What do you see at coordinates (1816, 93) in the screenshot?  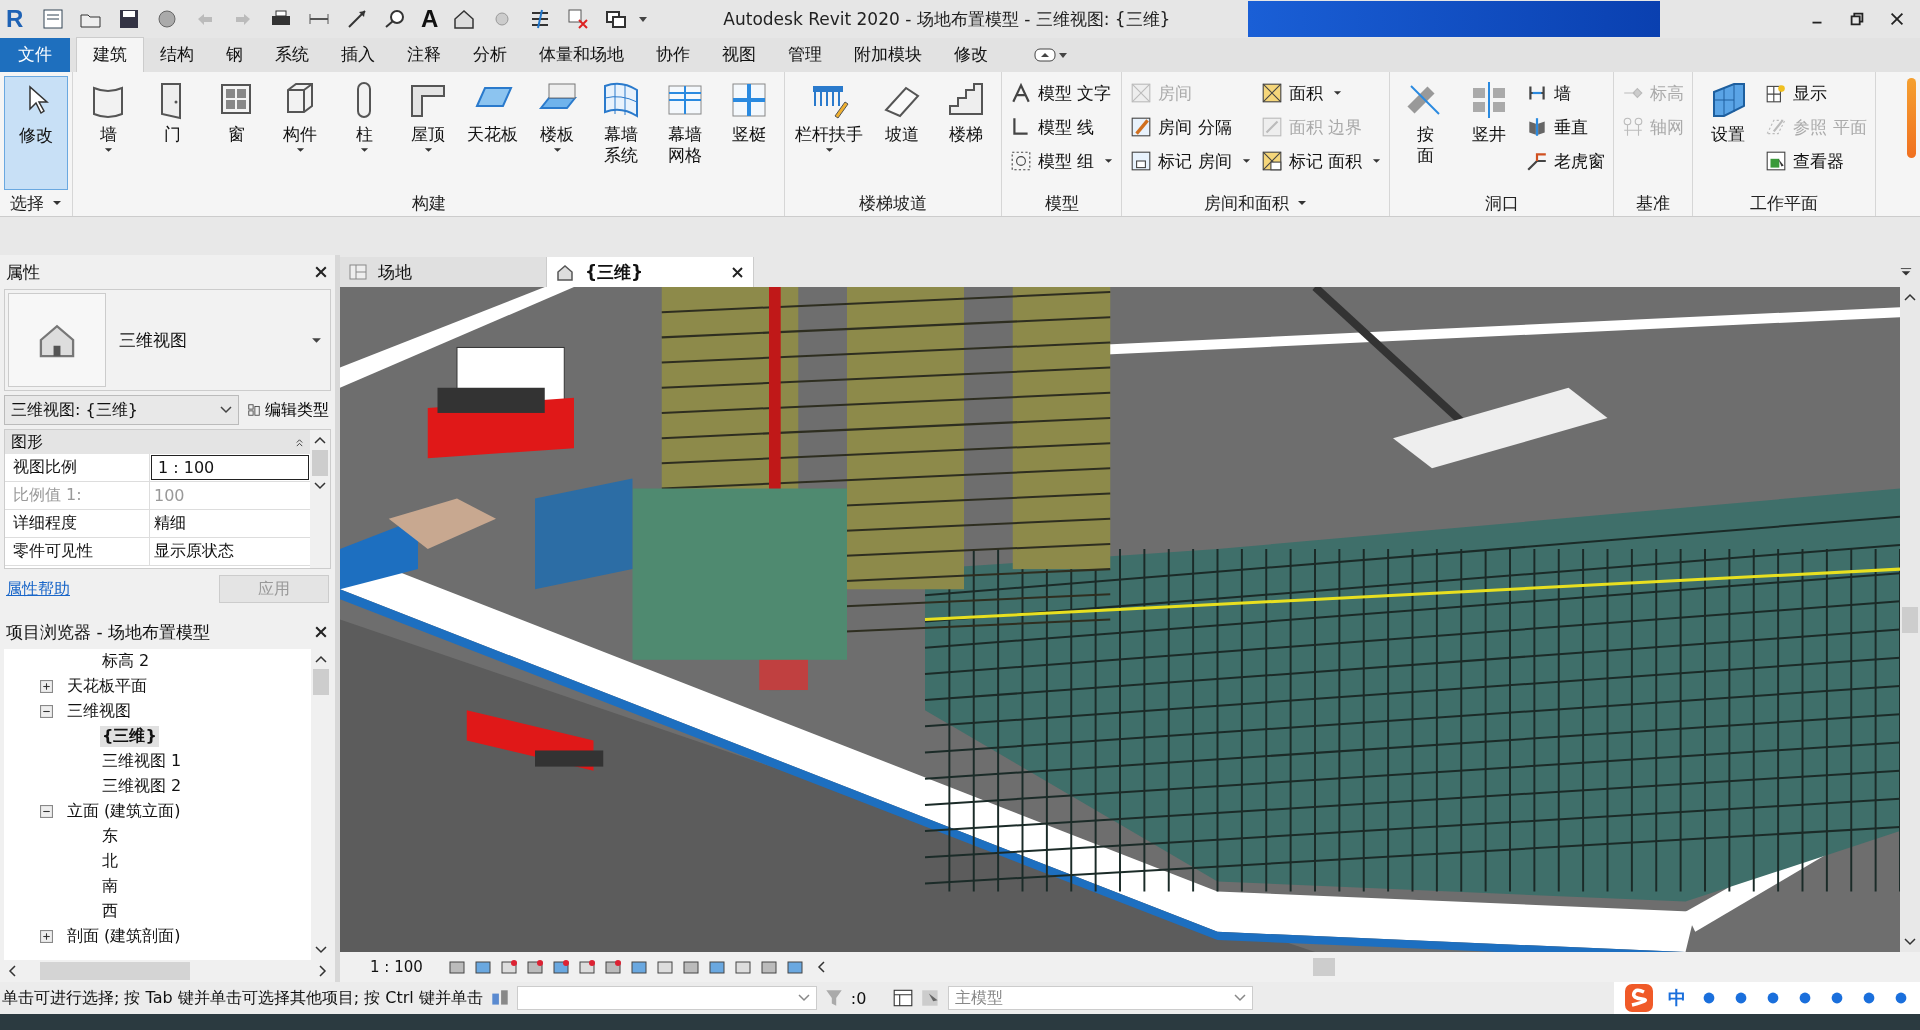 I see `ribbon-tool-button: 显示` at bounding box center [1816, 93].